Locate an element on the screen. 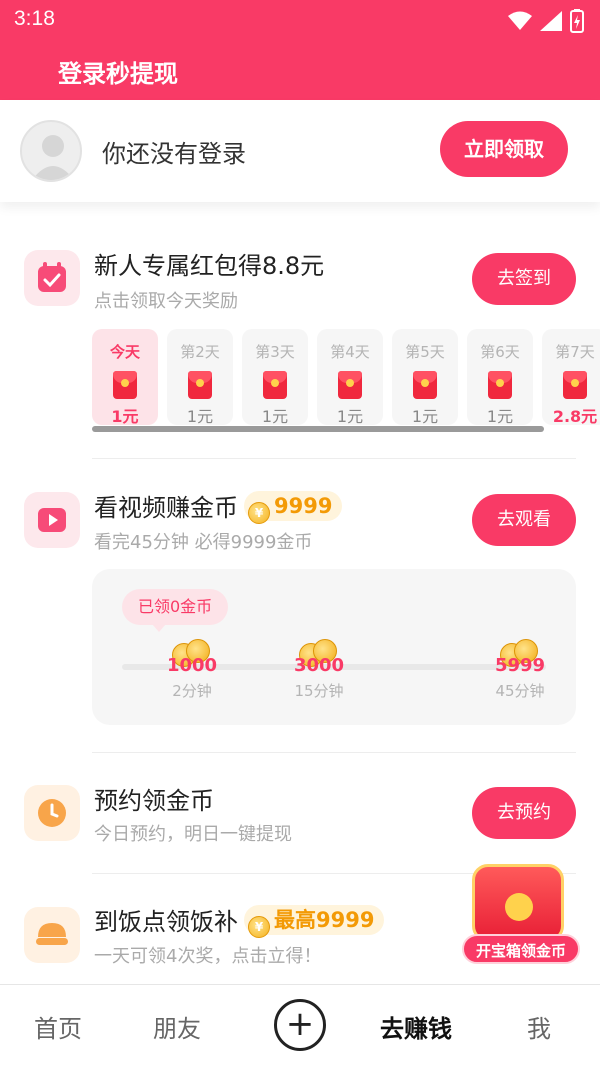  milestone-coins: 3000 is located at coordinates (319, 665).